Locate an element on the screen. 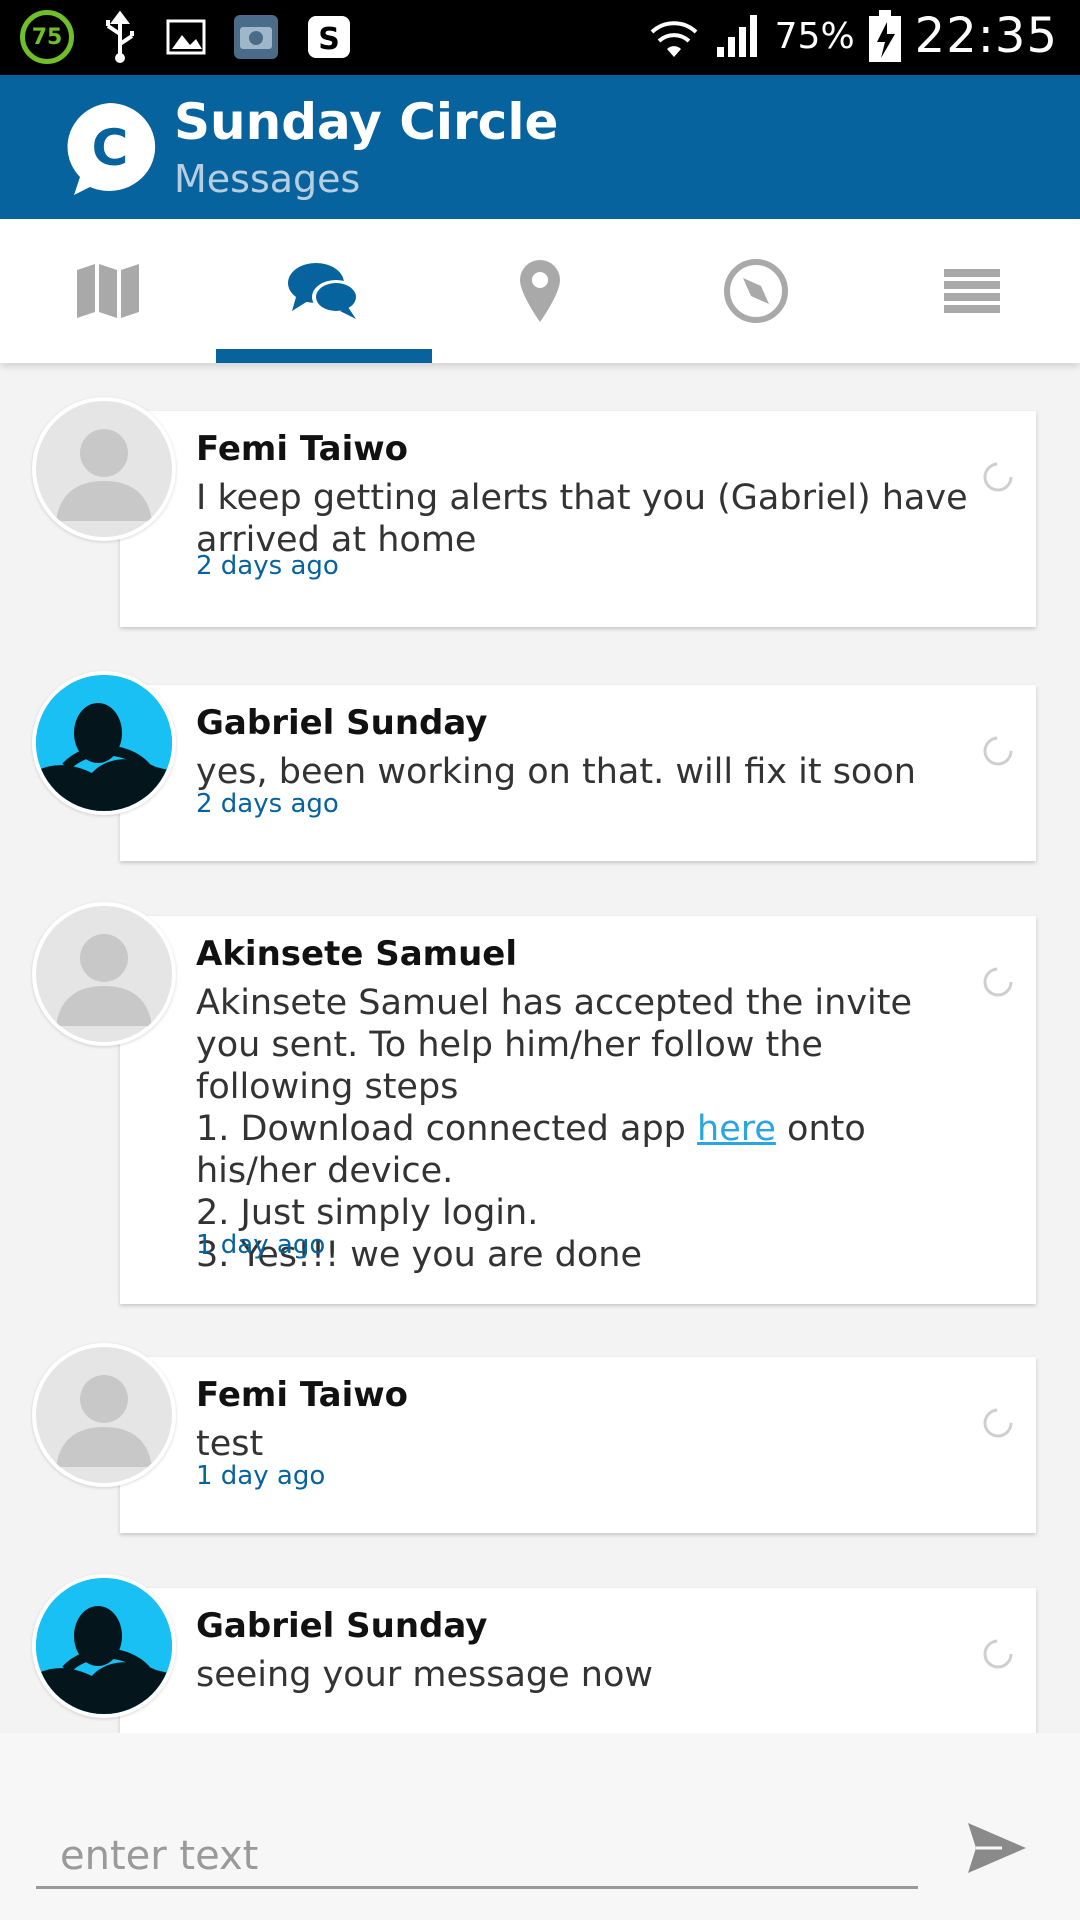  sender-name: Akinsete Samuel is located at coordinates (357, 954).